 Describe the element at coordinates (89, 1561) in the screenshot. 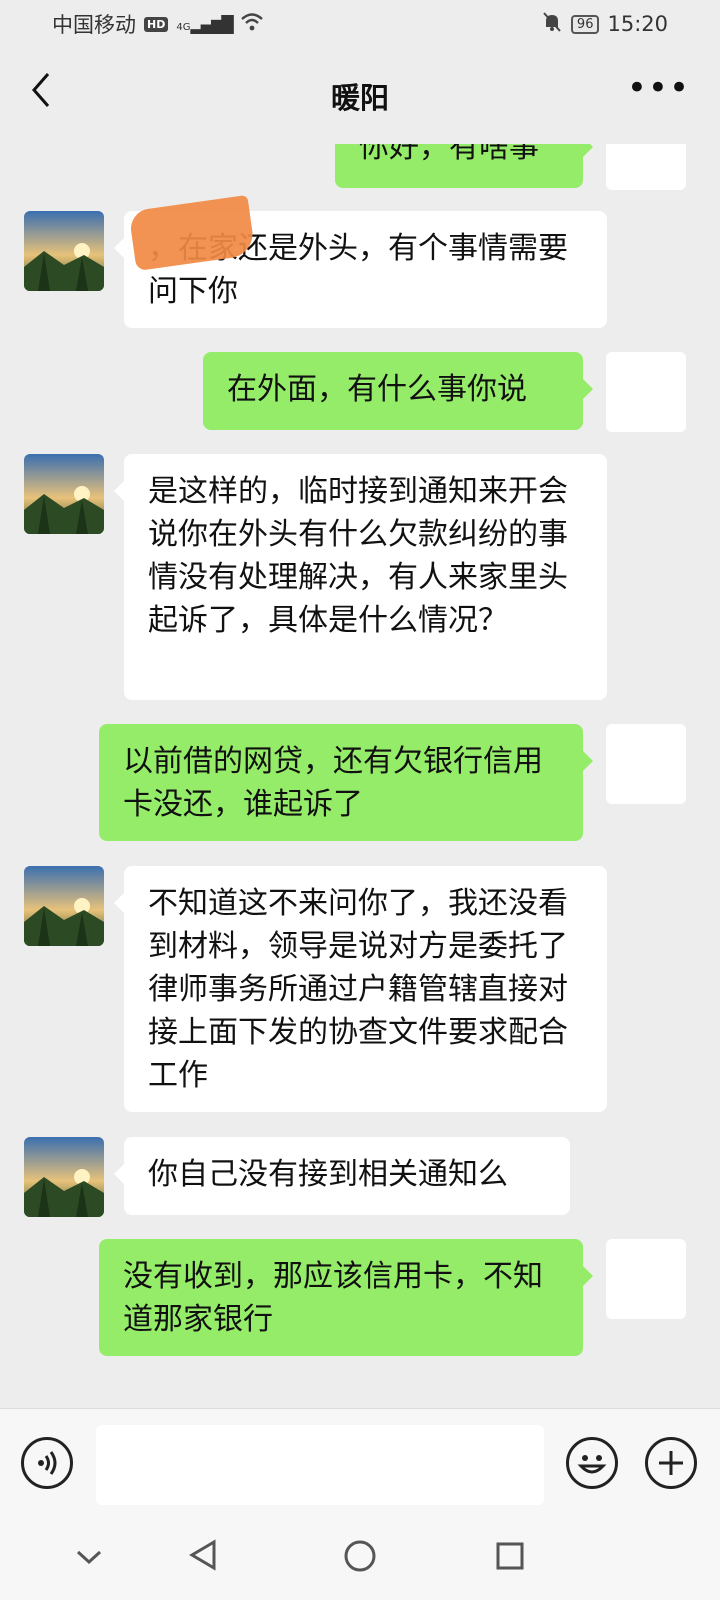

I see `collapse-icon` at that location.